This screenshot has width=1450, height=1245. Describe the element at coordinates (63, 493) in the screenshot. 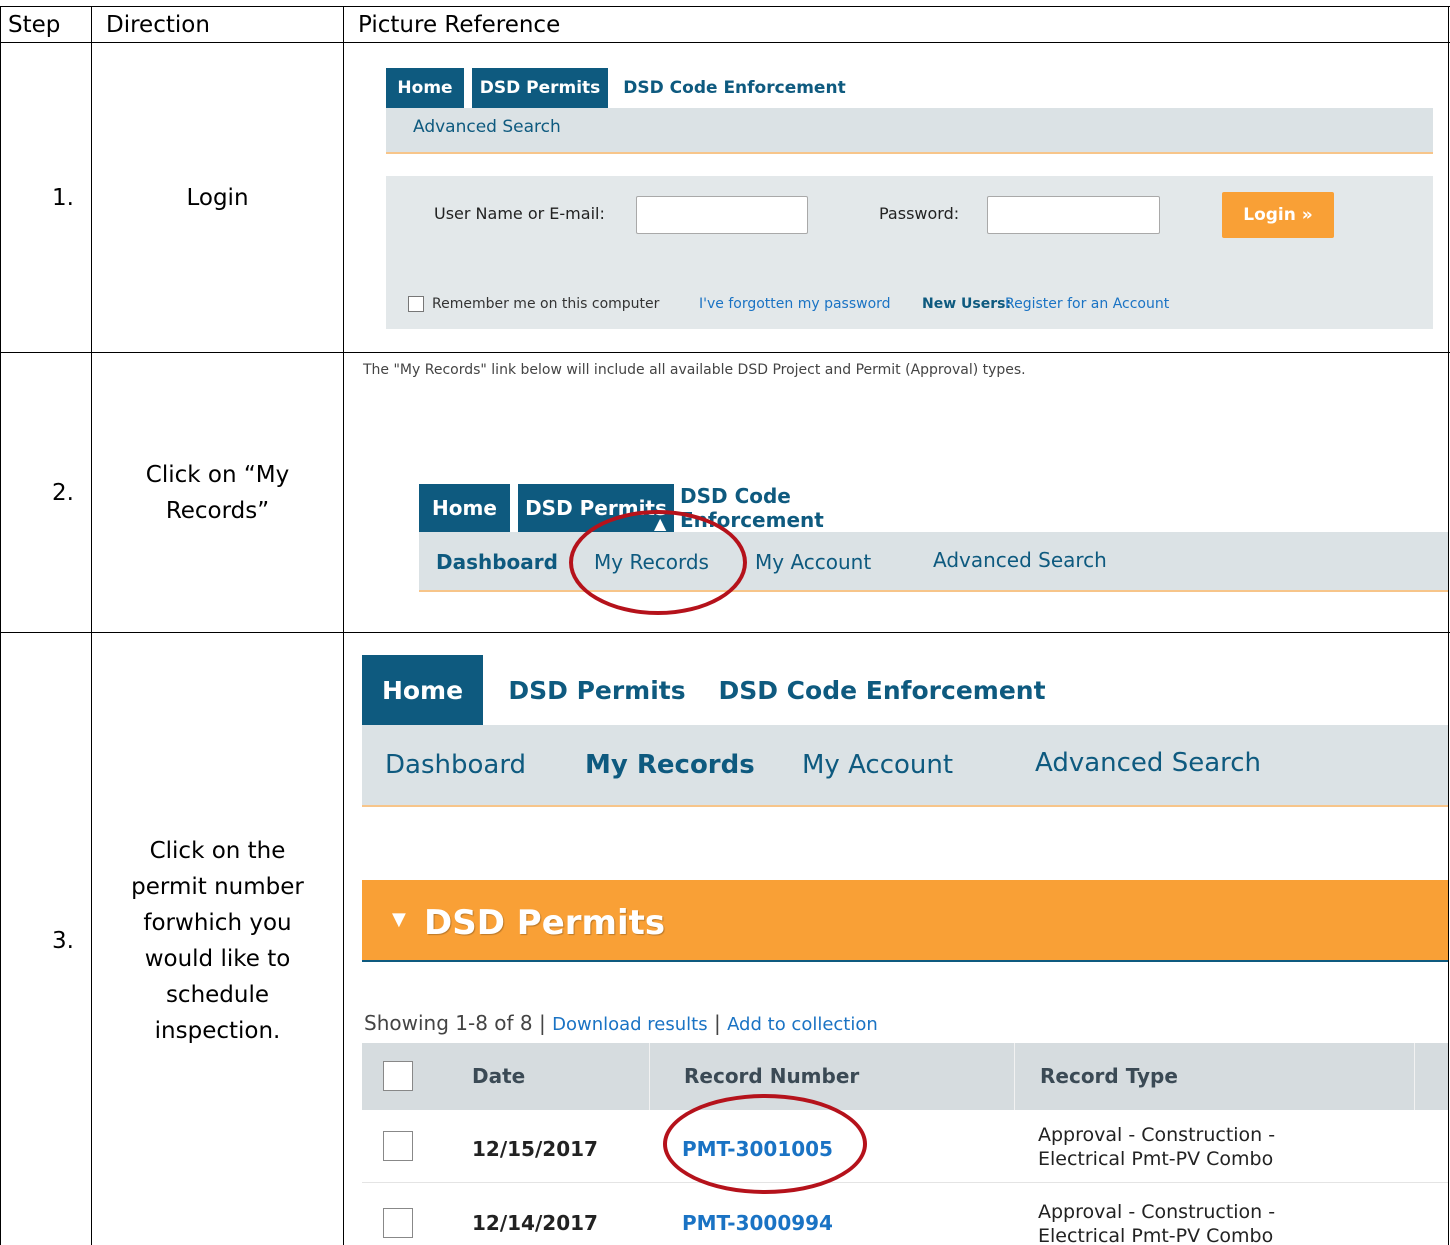

I see `step-number-2: 2.` at that location.